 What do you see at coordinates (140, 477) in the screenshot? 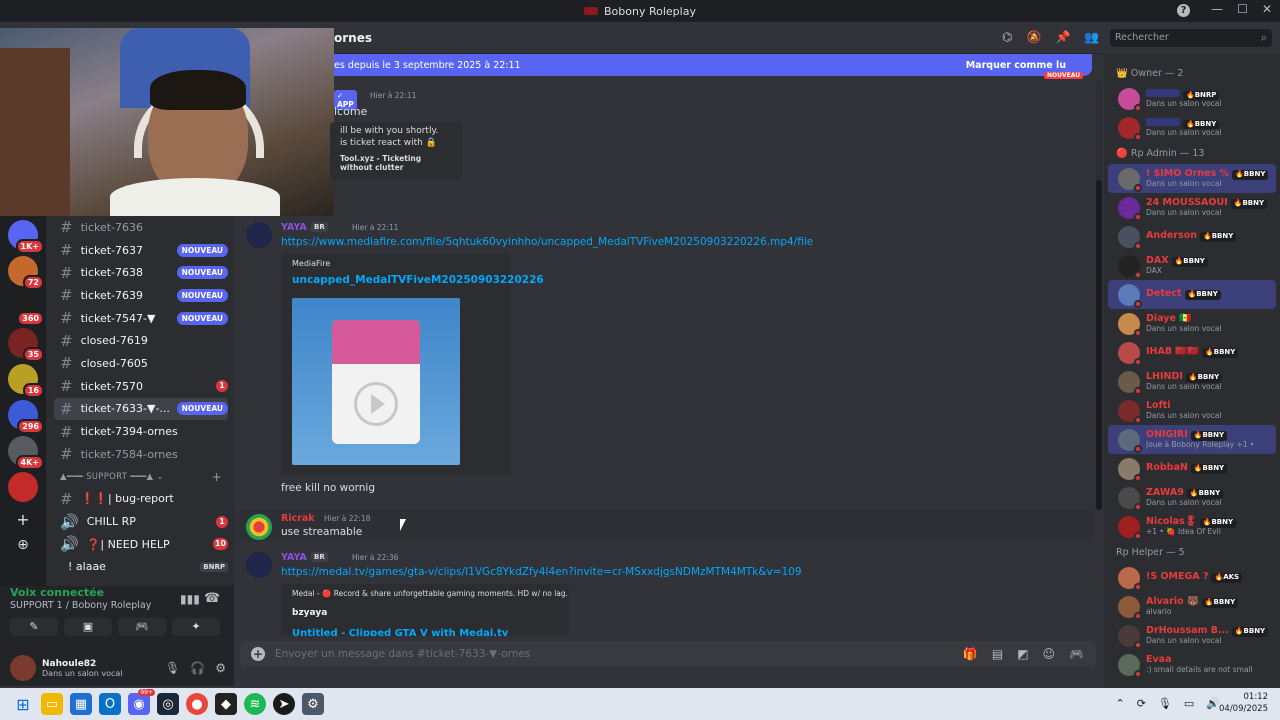
I see `category-support: ▲━━━ SUPPORT ━━━▲ ⌄ +` at bounding box center [140, 477].